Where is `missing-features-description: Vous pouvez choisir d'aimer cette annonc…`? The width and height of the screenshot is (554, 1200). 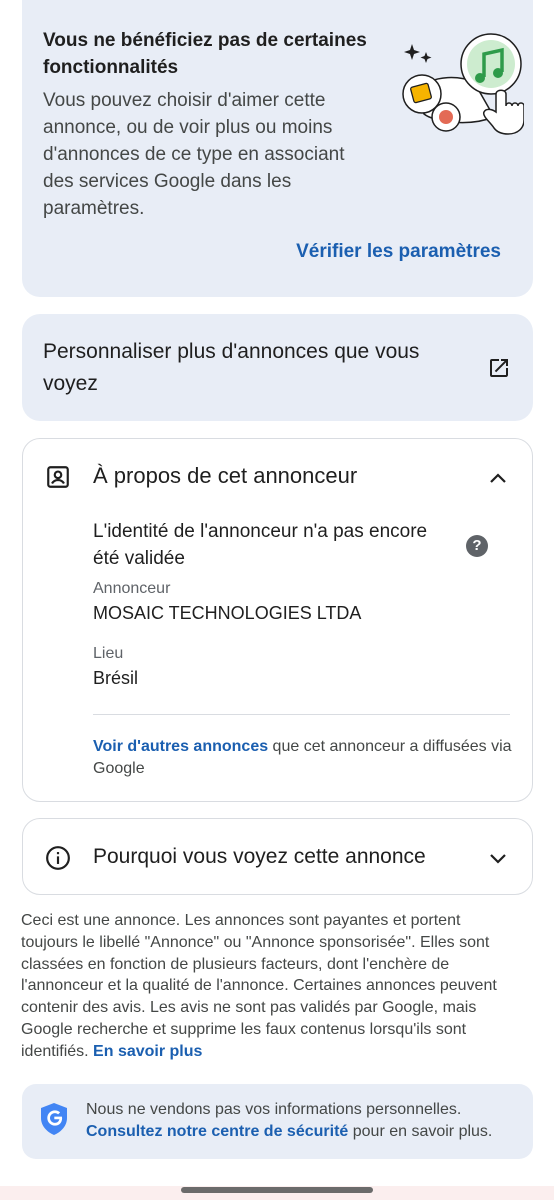 missing-features-description: Vous pouvez choisir d'aimer cette annonc… is located at coordinates (194, 154).